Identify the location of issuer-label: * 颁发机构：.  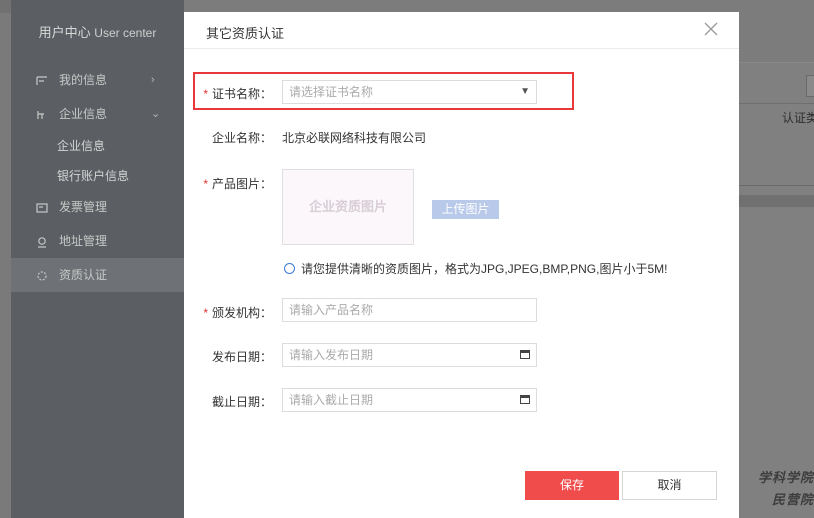
(228, 312).